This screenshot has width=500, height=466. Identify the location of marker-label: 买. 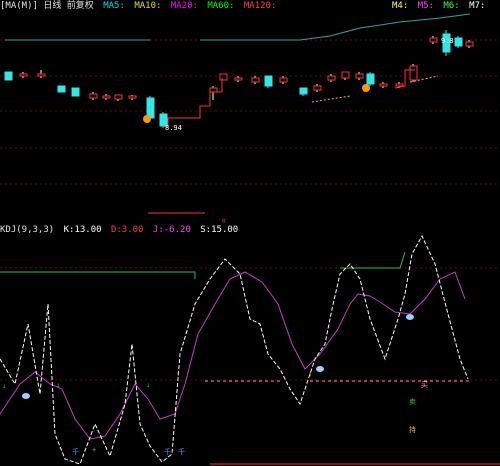
(424, 385).